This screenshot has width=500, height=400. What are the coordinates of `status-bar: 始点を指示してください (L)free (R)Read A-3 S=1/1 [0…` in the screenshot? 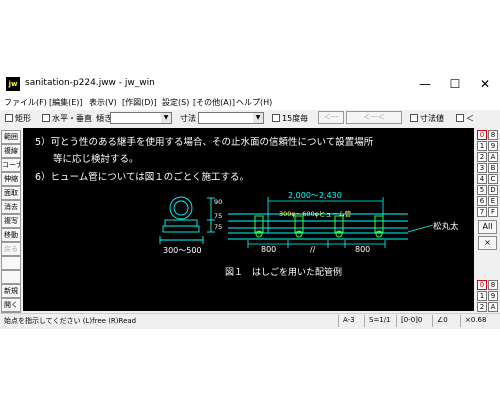 It's located at (250, 321).